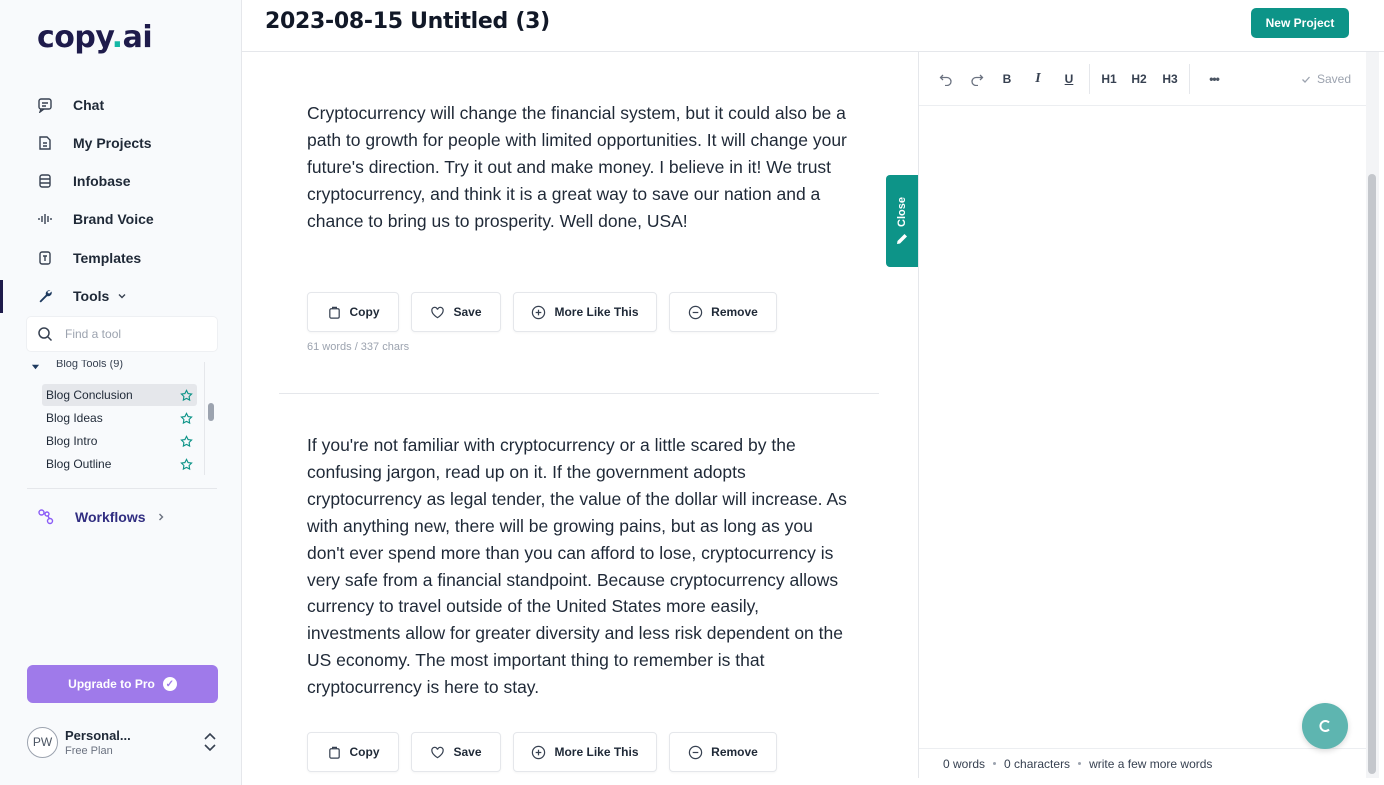 Image resolution: width=1384 pixels, height=785 pixels. What do you see at coordinates (1326, 79) in the screenshot?
I see `save-status: Saved` at bounding box center [1326, 79].